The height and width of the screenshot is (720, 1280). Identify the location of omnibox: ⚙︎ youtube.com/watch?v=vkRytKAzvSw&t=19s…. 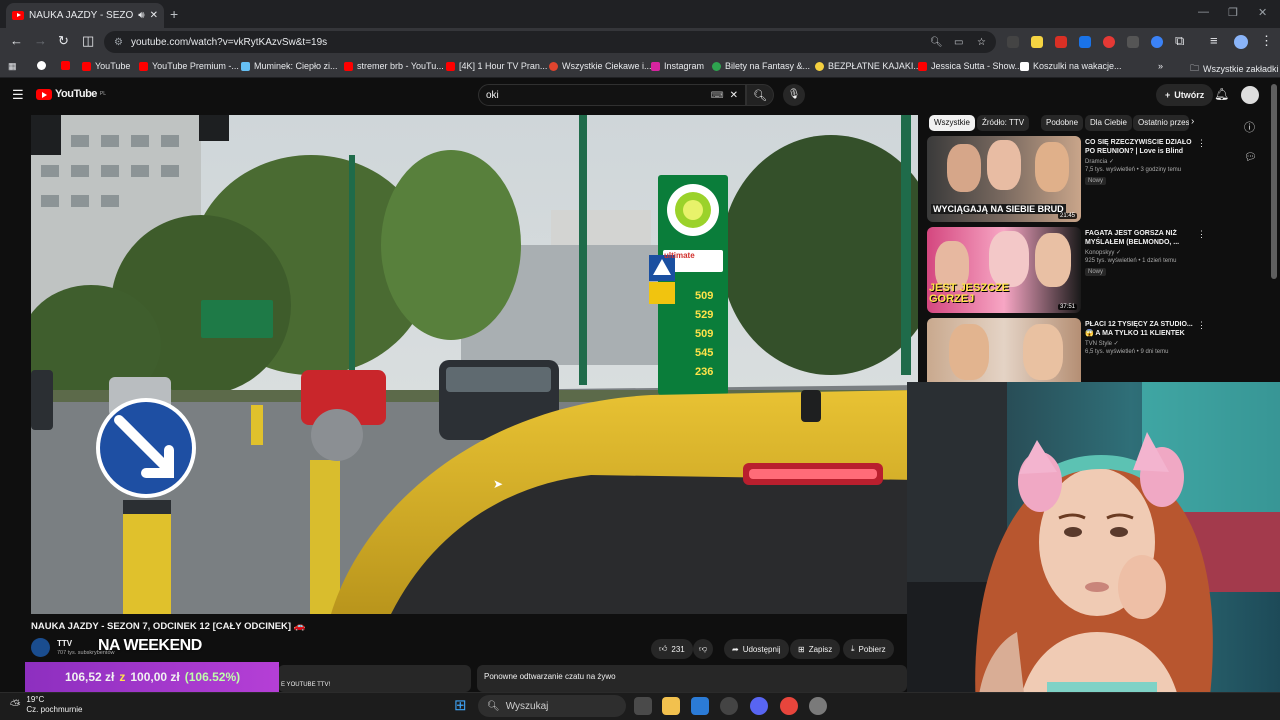
(550, 42).